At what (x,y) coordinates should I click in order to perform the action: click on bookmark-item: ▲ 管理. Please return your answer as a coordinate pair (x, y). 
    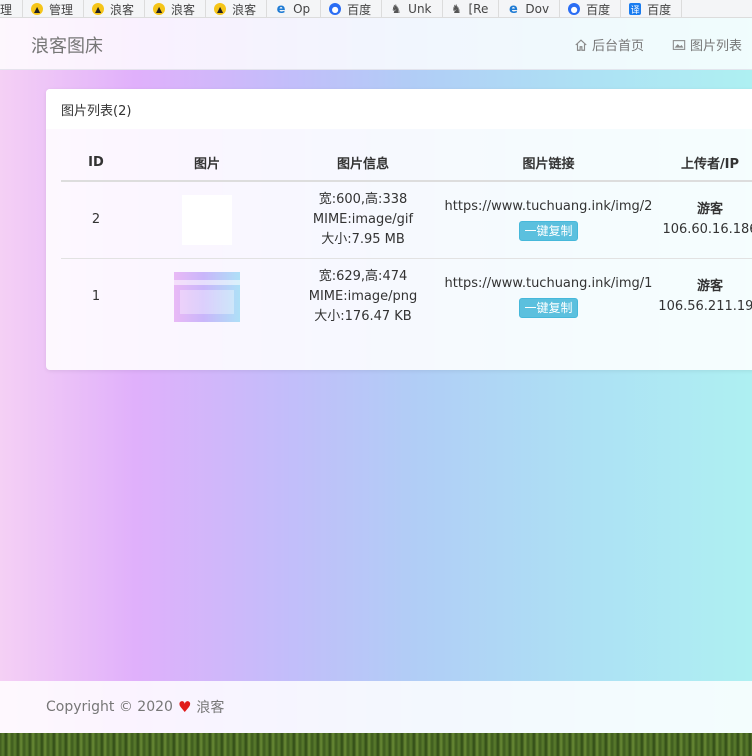
    Looking at the image, I should click on (54, 8).